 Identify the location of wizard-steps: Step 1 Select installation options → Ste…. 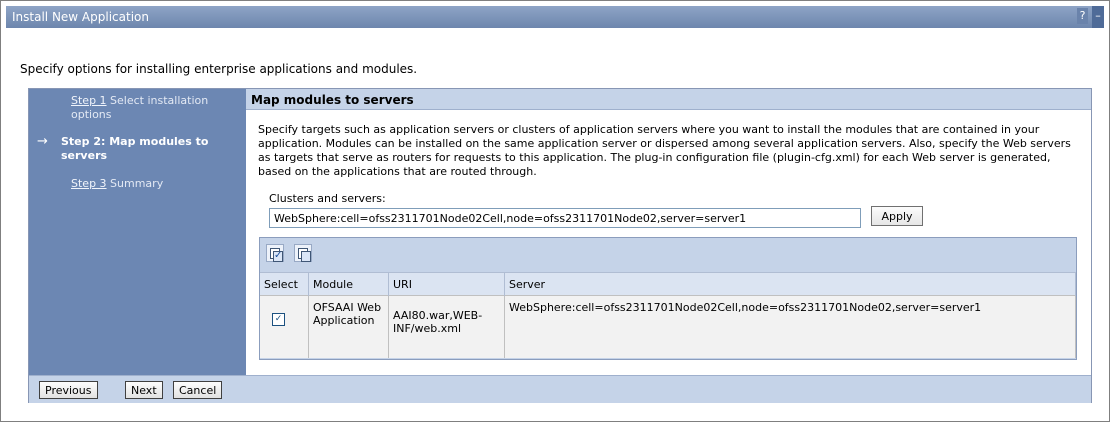
(137, 232).